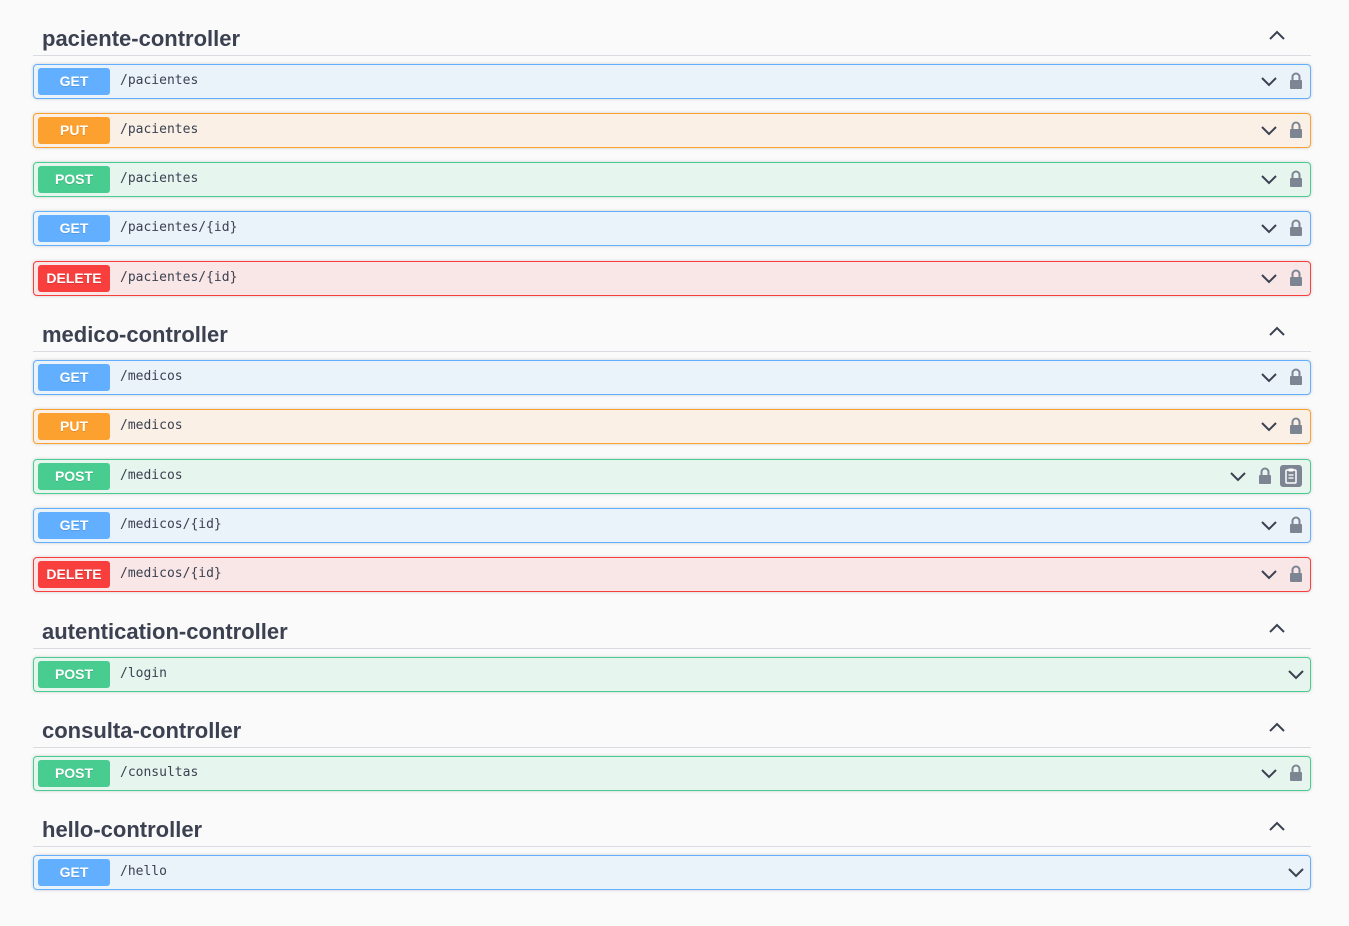  I want to click on operation-get-pacientes: GET /pacientes, so click(672, 81).